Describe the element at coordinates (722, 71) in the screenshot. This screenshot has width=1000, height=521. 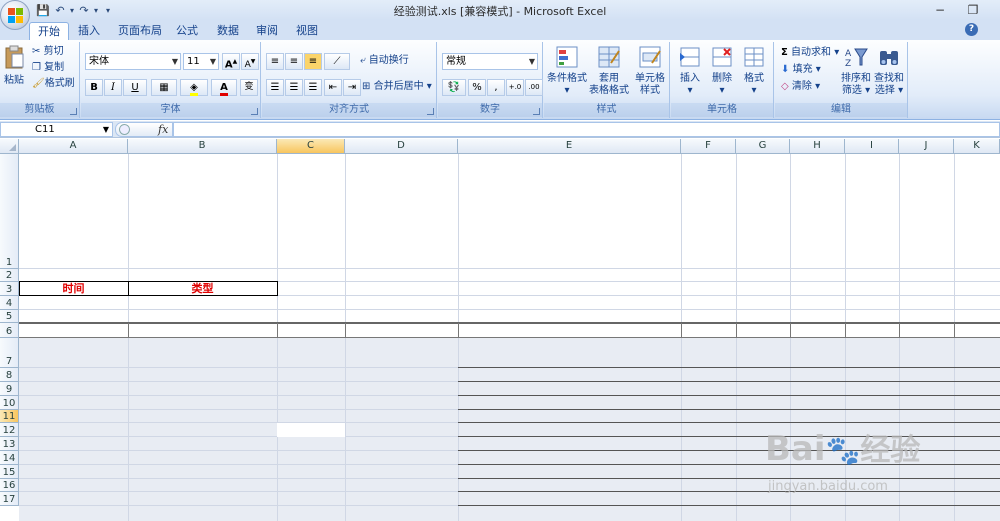
I see `delete-cells-button: 删除 ▾` at that location.